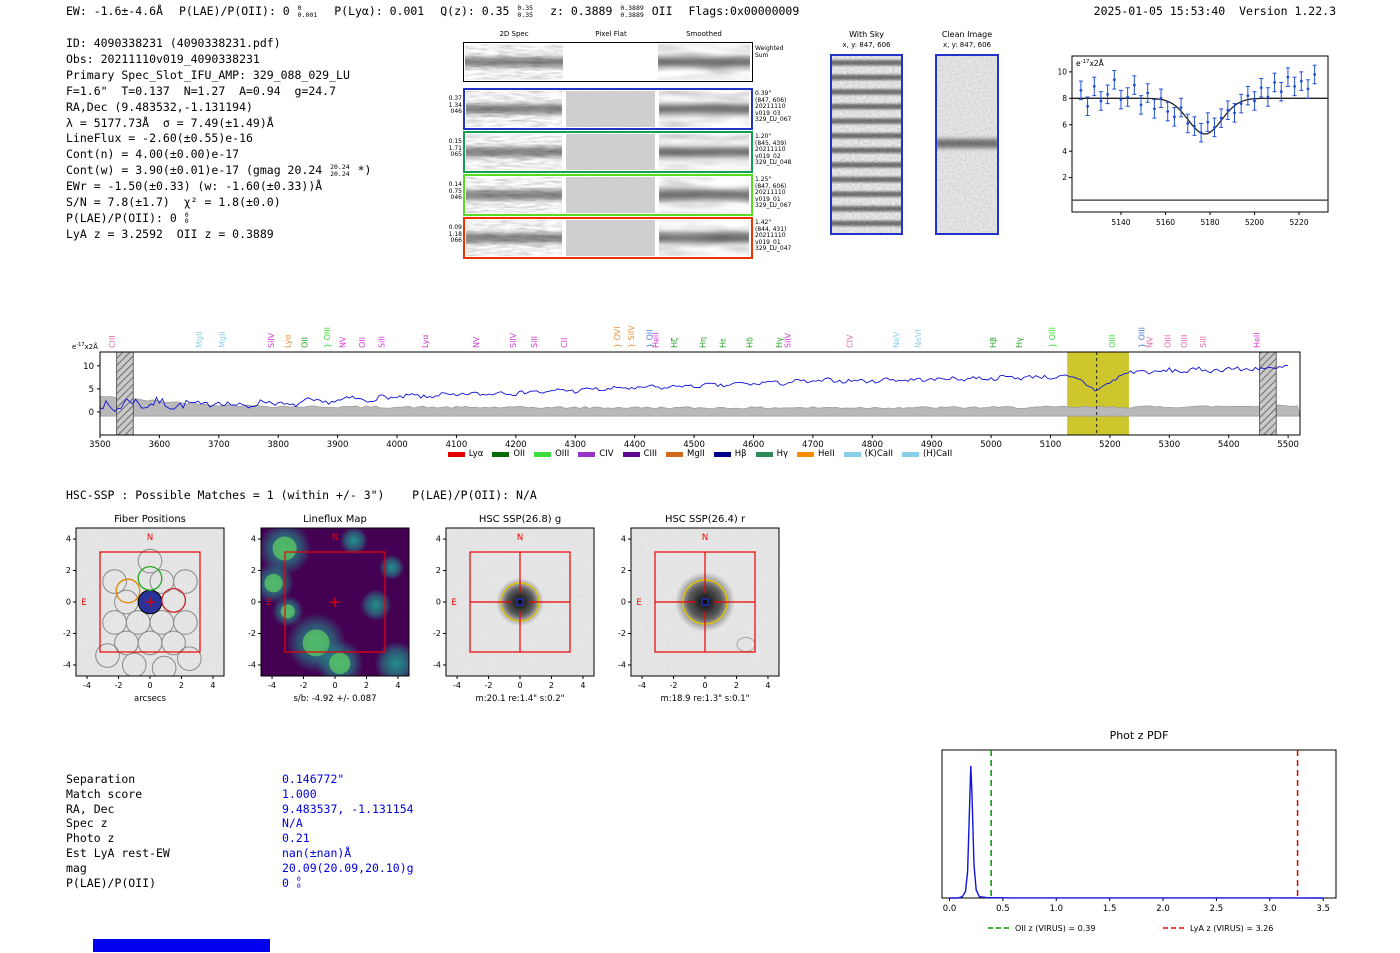 The width and height of the screenshot is (1400, 953). I want to click on info-line: F=1.6" T=0.137 N=1.27 A=0.94 g=24.7, so click(201, 90).